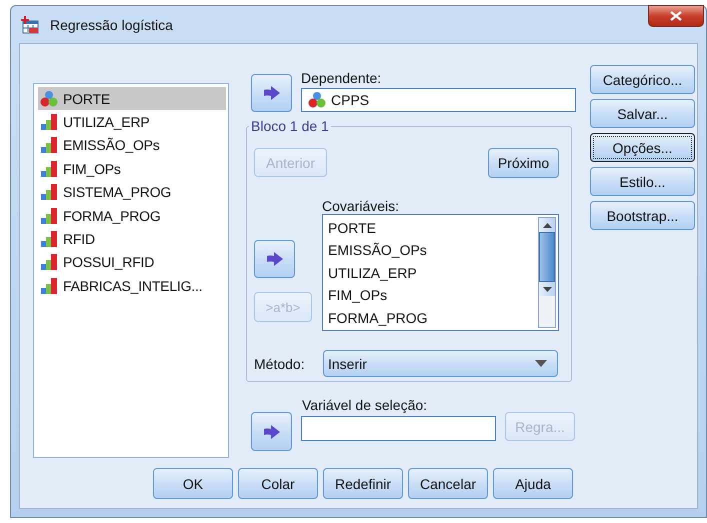 The height and width of the screenshot is (523, 707). Describe the element at coordinates (440, 363) in the screenshot. I see `method-dropdown: Inserir` at that location.